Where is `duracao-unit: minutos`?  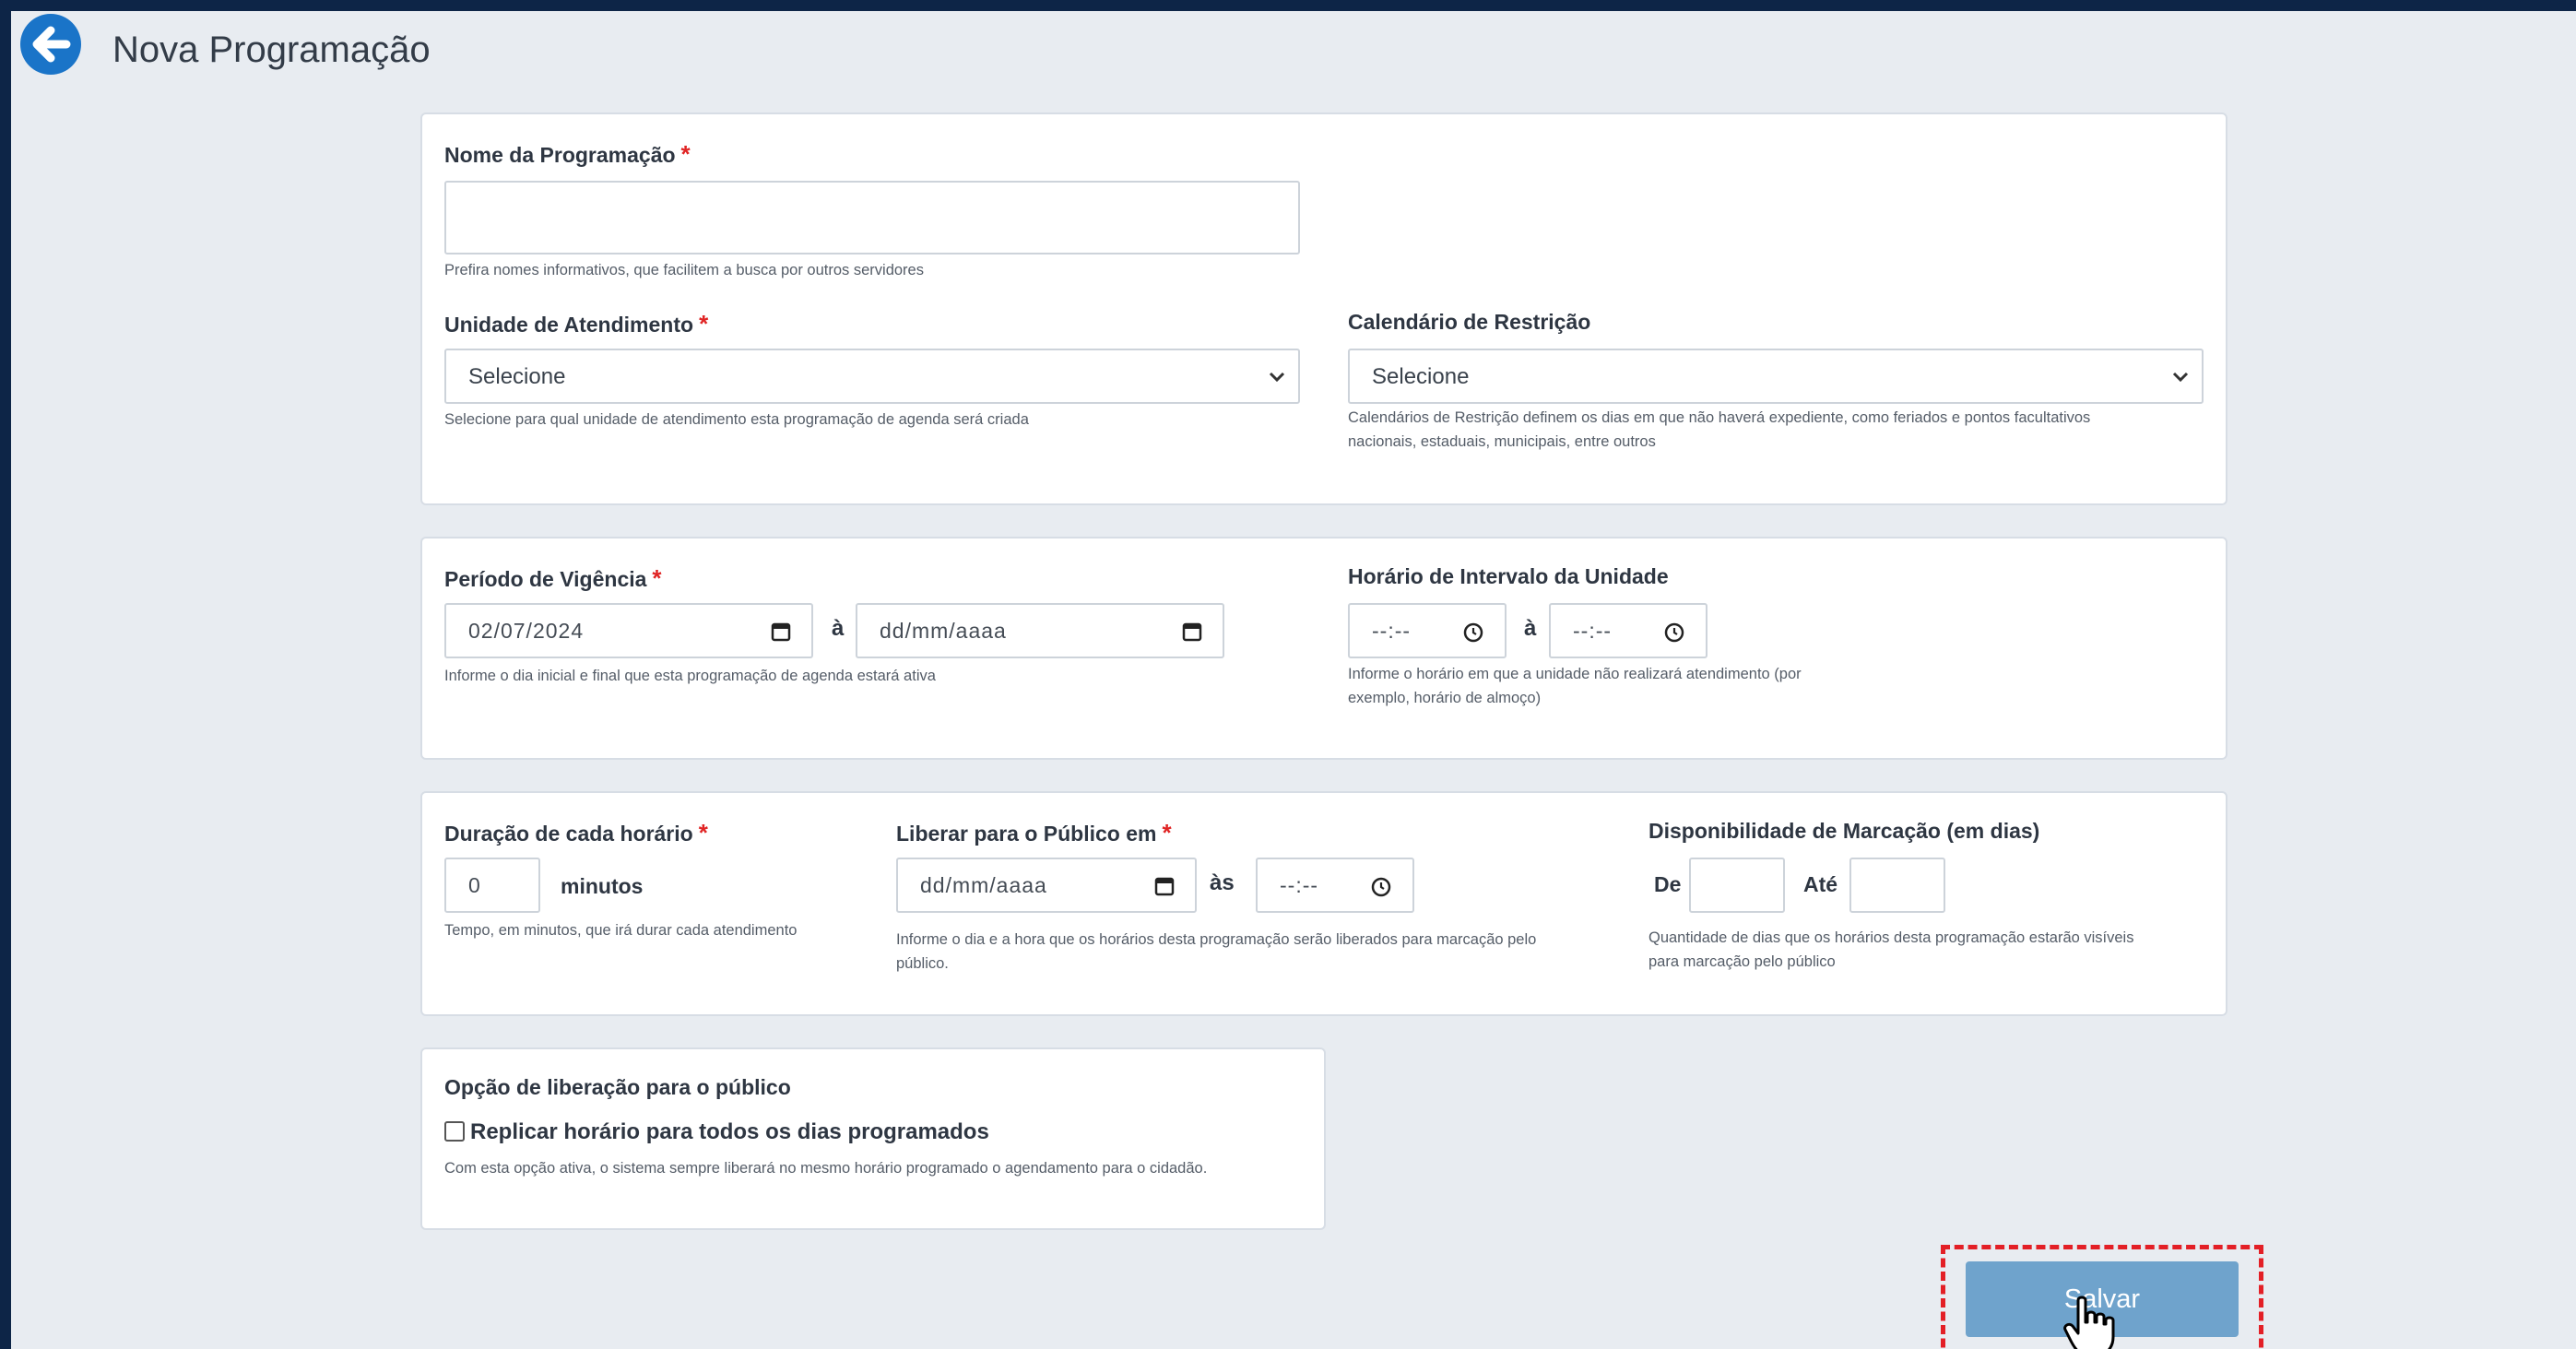
duracao-unit: minutos is located at coordinates (602, 886).